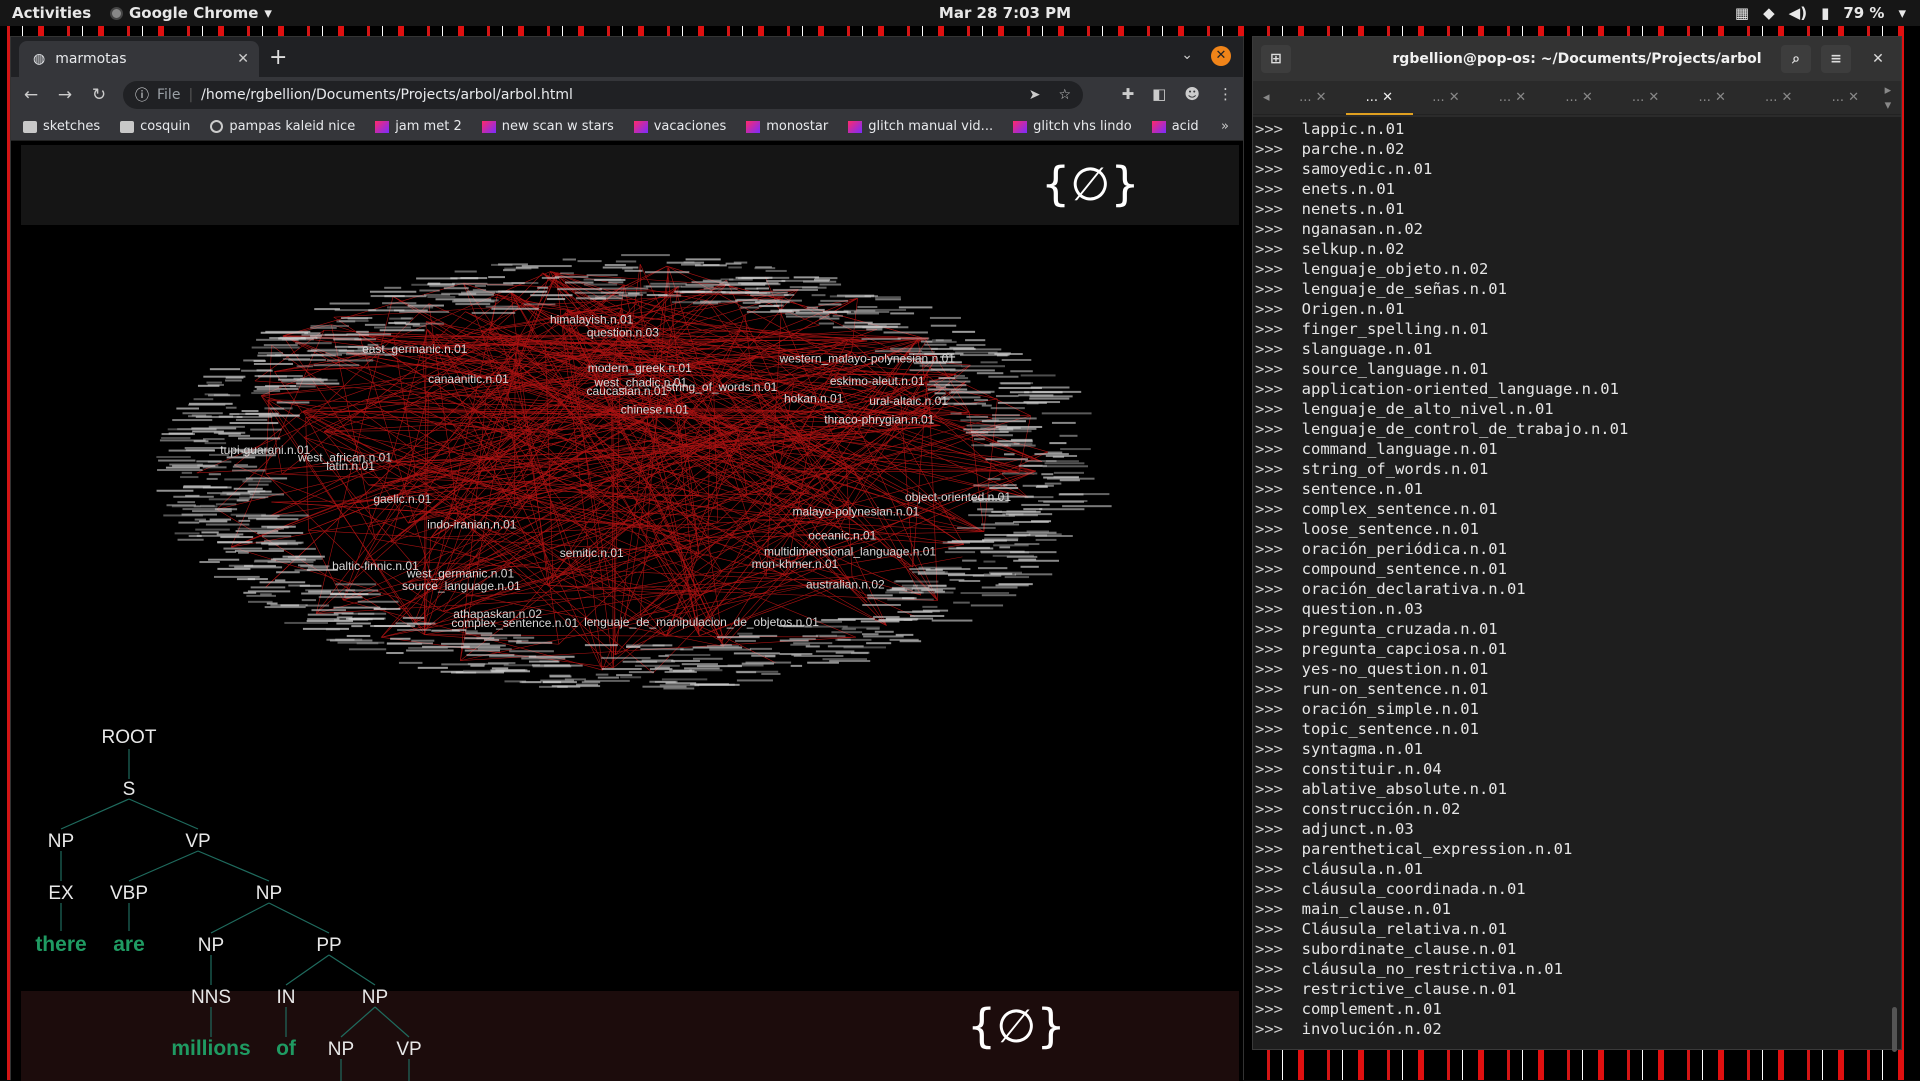 The width and height of the screenshot is (1920, 1081). What do you see at coordinates (415, 349) in the screenshot?
I see `graph-node-label: east_germanic.n.01` at bounding box center [415, 349].